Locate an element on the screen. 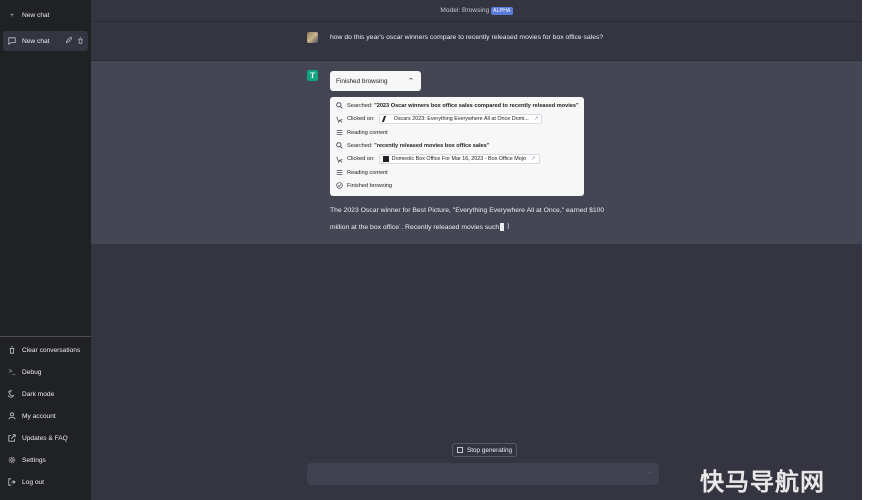  send-icon: ·· is located at coordinates (649, 473).